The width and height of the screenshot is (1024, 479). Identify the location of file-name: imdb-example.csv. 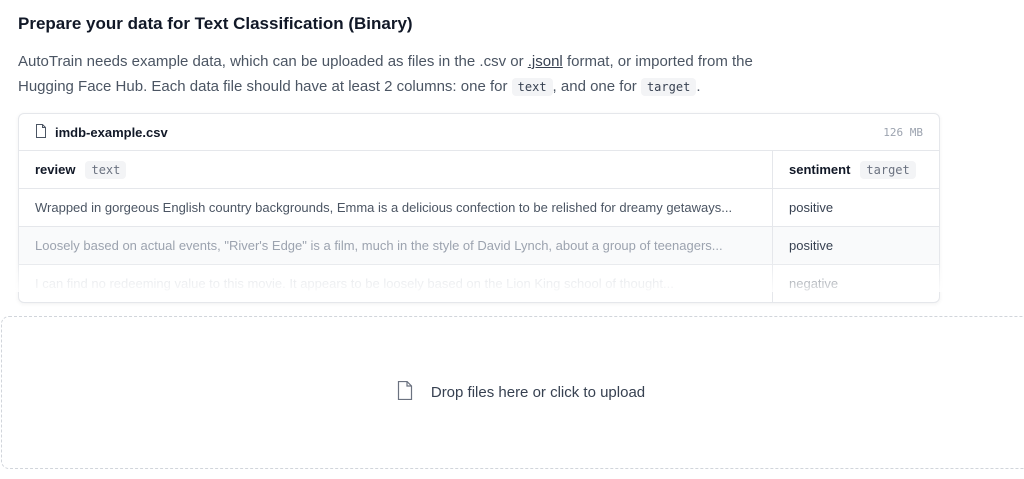
(111, 132).